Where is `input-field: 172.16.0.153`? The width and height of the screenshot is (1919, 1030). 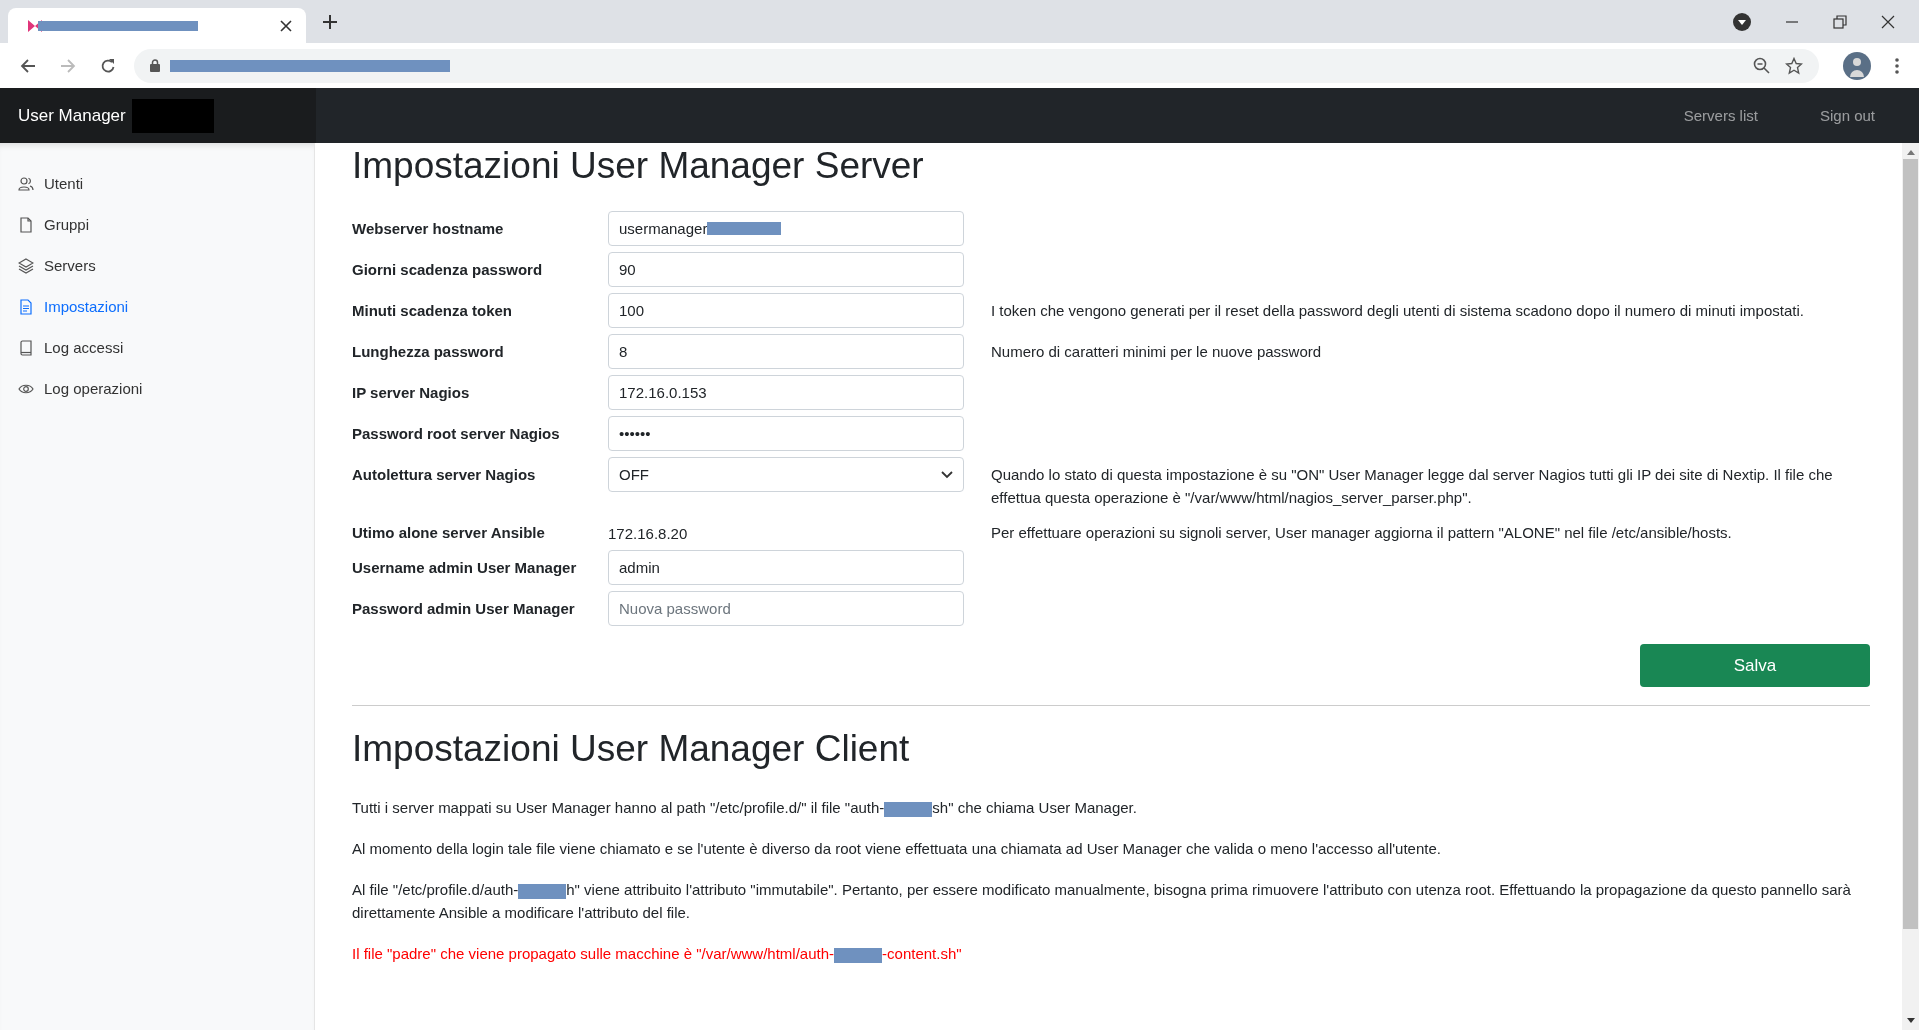 input-field: 172.16.0.153 is located at coordinates (786, 392).